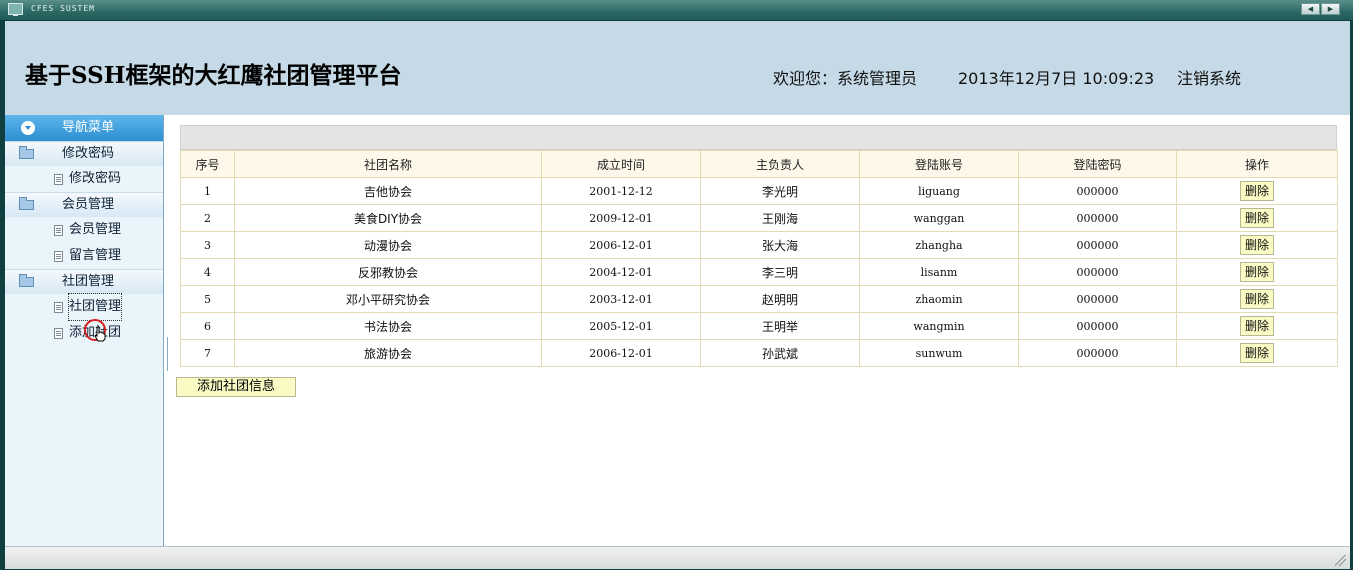  I want to click on cell-leader: 王刚海, so click(780, 218).